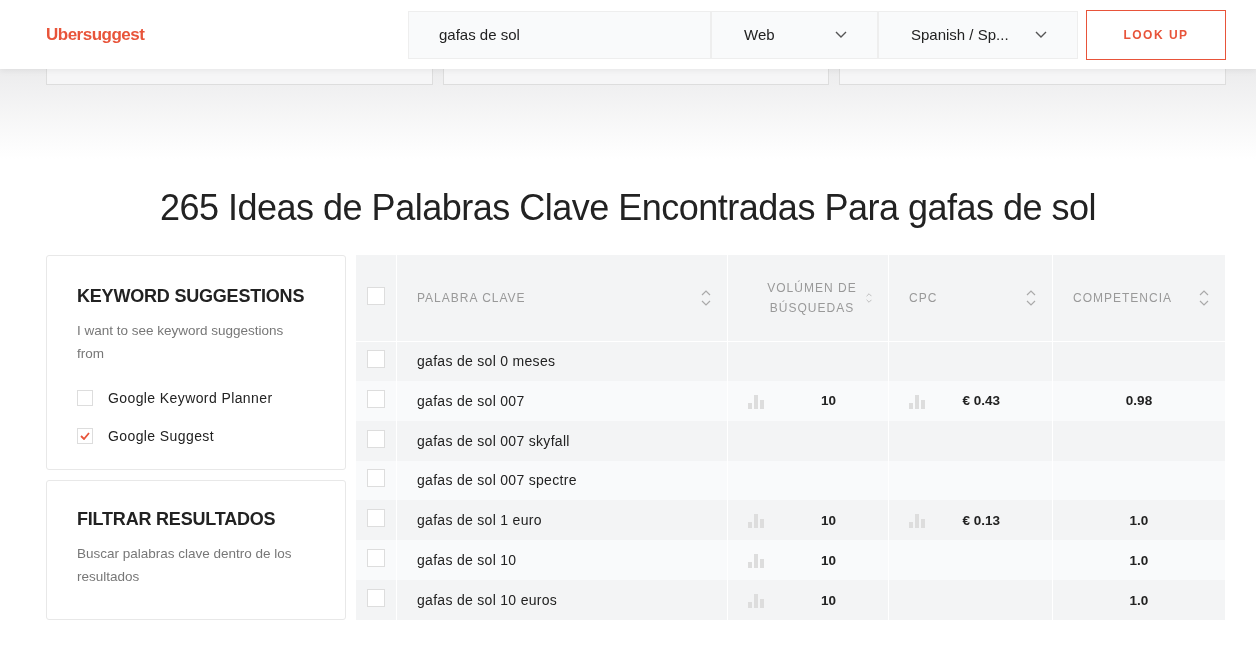 The height and width of the screenshot is (649, 1256). What do you see at coordinates (467, 560) in the screenshot?
I see `keyword-cell: gafas de sol 10` at bounding box center [467, 560].